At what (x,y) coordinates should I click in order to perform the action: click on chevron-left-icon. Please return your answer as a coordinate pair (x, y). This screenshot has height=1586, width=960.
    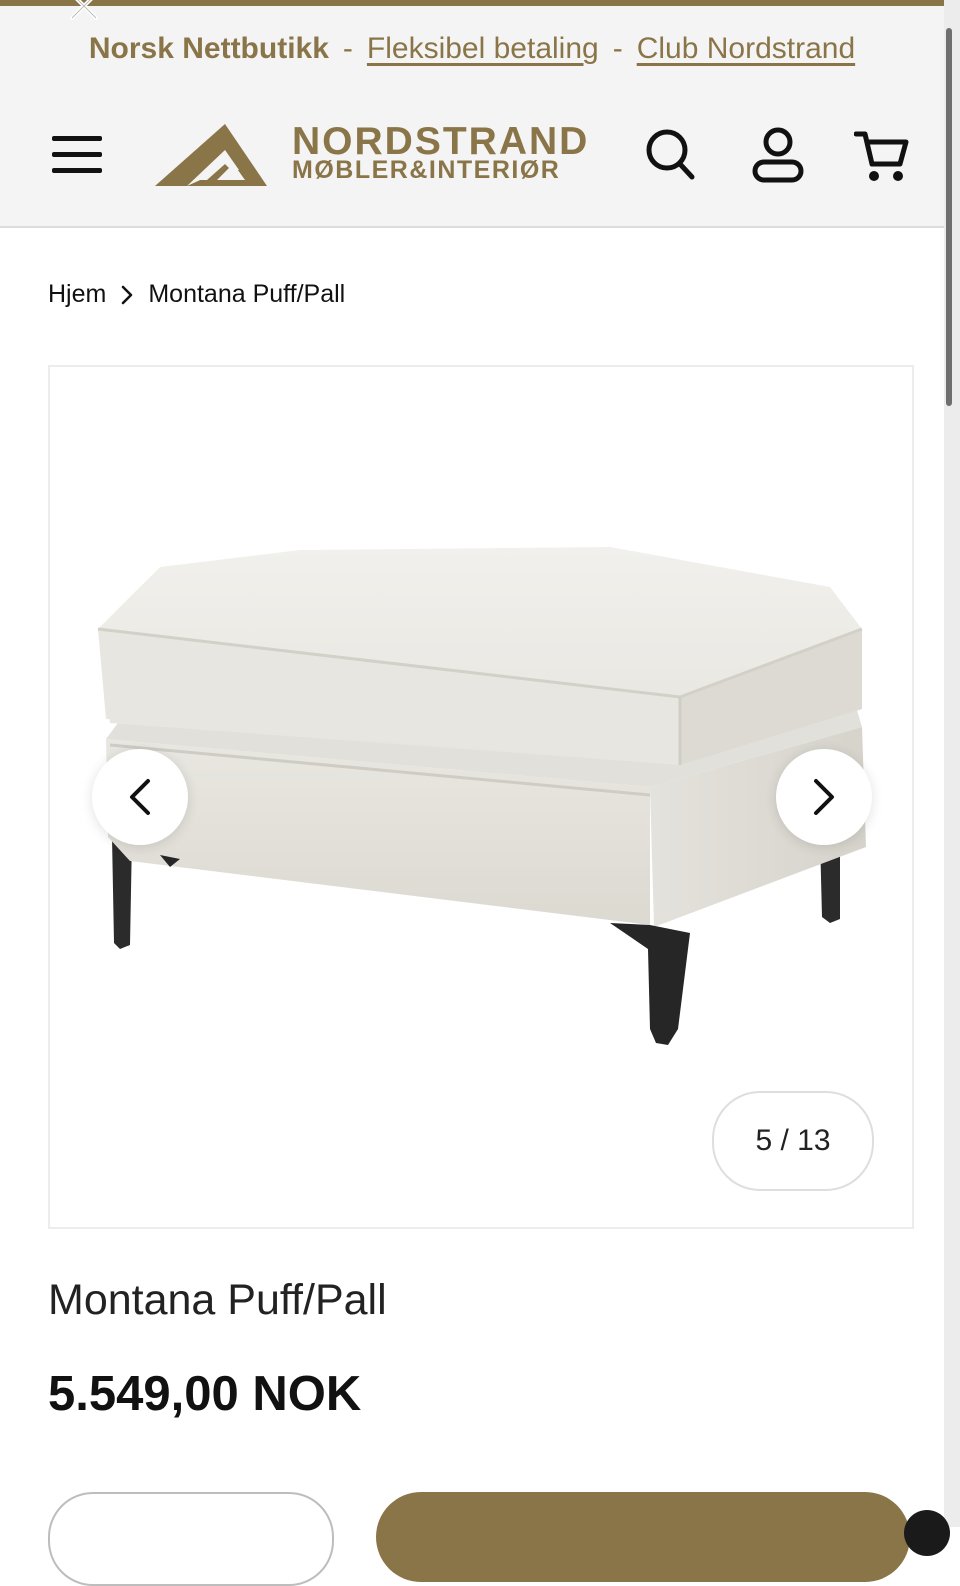
    Looking at the image, I should click on (140, 797).